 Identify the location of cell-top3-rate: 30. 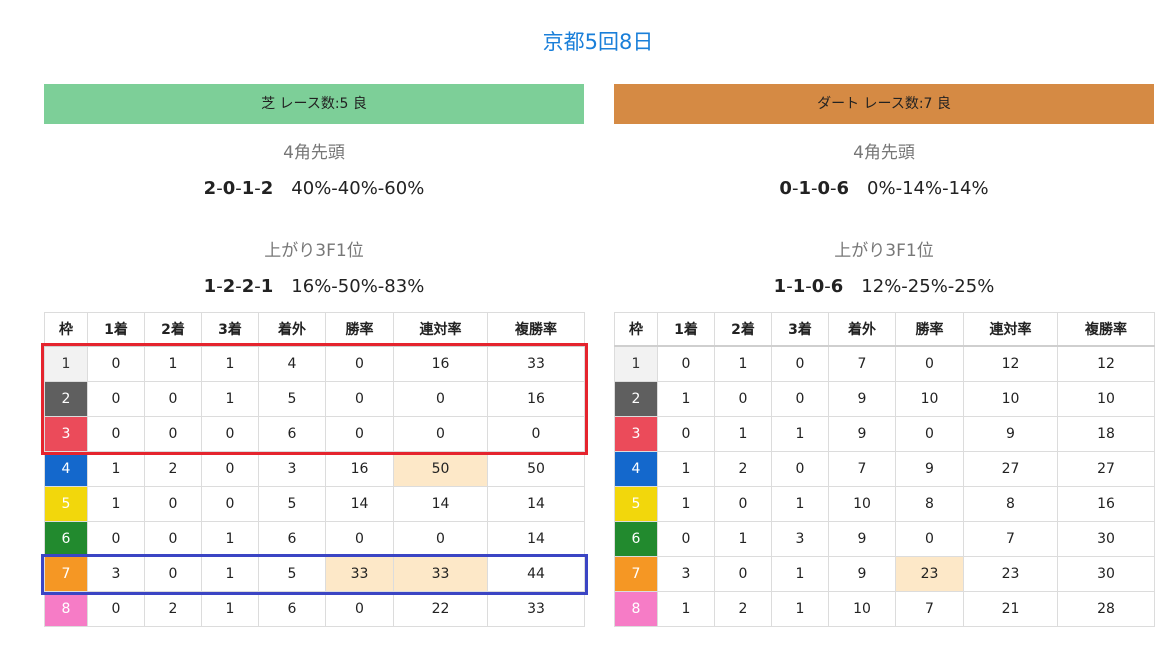
(1106, 539).